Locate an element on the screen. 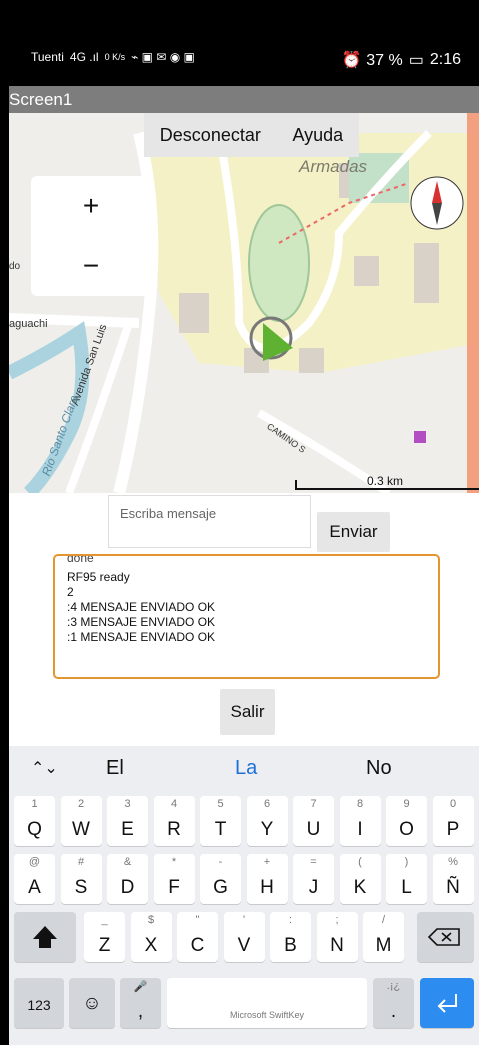 The image size is (479, 1045). key-z: _ Z is located at coordinates (104, 937).